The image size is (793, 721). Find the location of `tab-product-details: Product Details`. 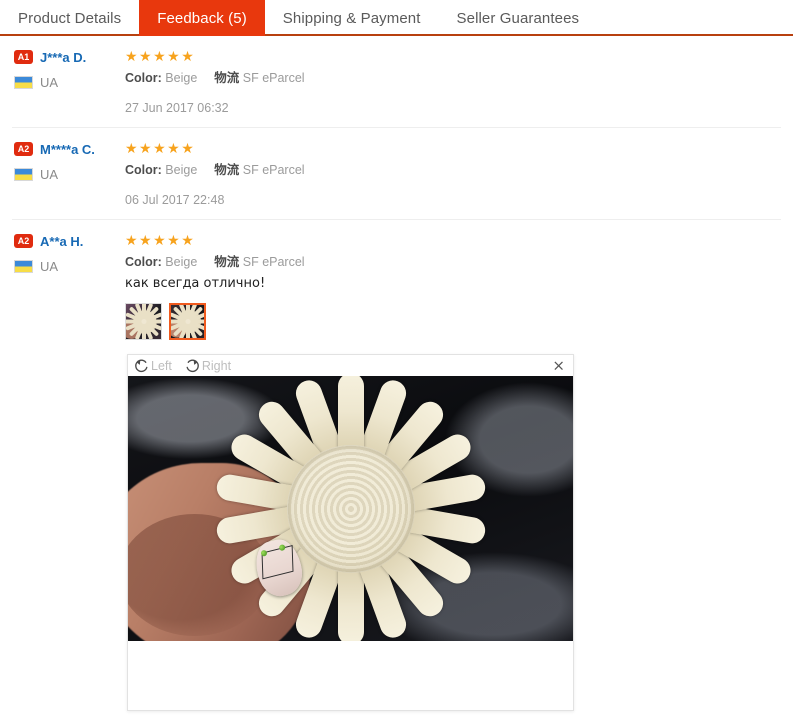

tab-product-details: Product Details is located at coordinates (69, 18).